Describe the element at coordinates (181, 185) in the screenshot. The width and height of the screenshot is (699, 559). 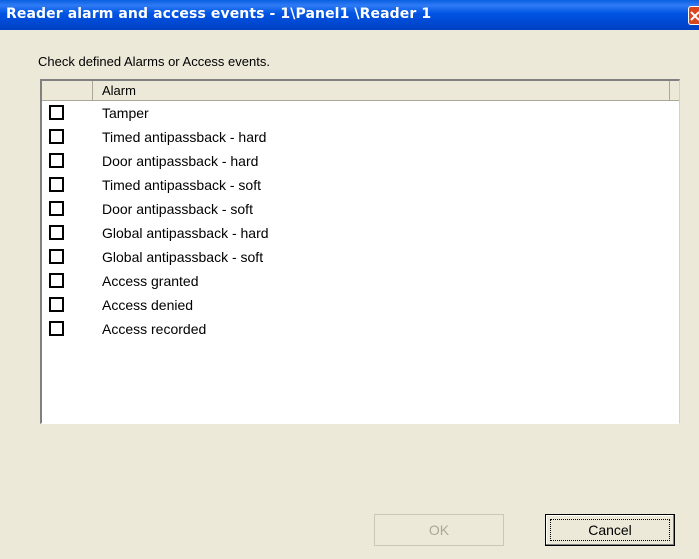
I see `list-item-label: Timed antipassback - soft` at that location.